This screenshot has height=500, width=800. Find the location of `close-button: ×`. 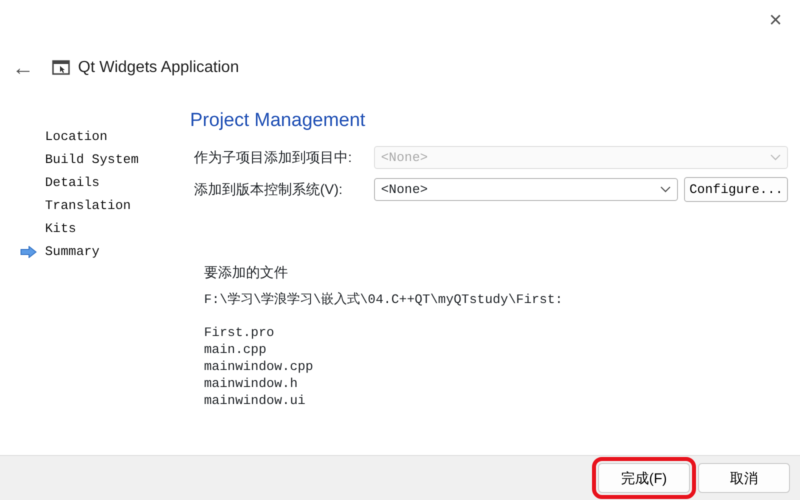

close-button: × is located at coordinates (775, 20).